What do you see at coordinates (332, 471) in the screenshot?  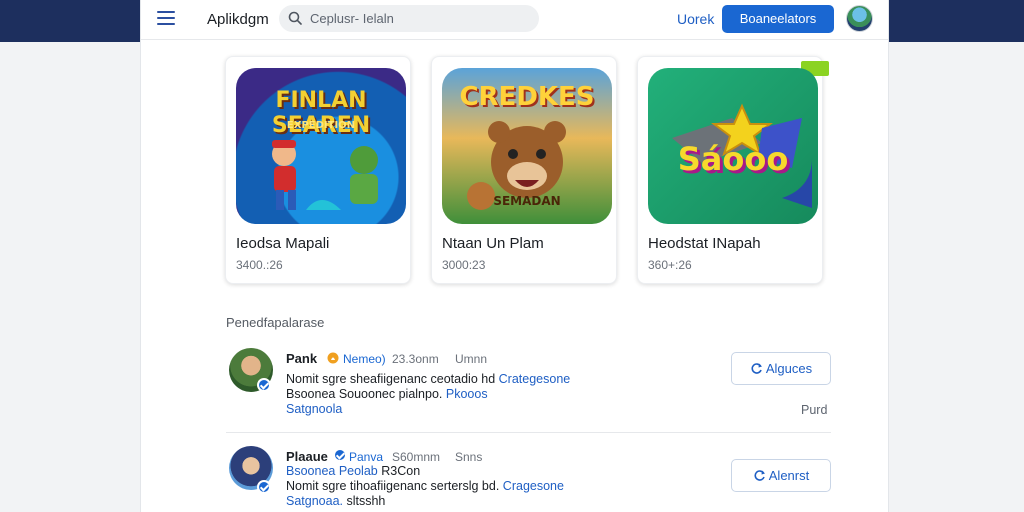 I see `feed-link: Bsoonea Peolab` at bounding box center [332, 471].